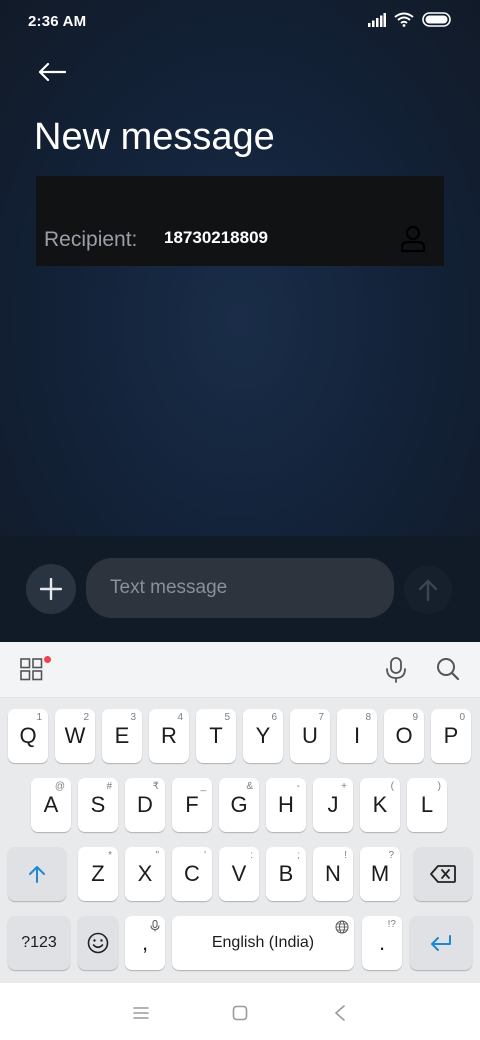 Image resolution: width=480 pixels, height=1040 pixels. I want to click on key-u: U7, so click(310, 736).